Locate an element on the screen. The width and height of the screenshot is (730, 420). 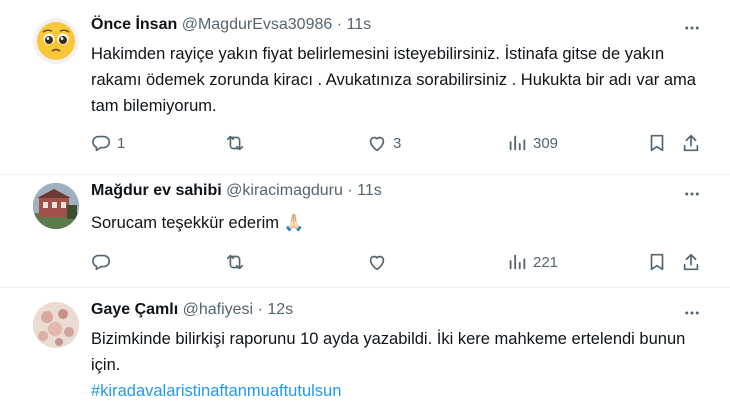
house-photo-avatar is located at coordinates (56, 206).